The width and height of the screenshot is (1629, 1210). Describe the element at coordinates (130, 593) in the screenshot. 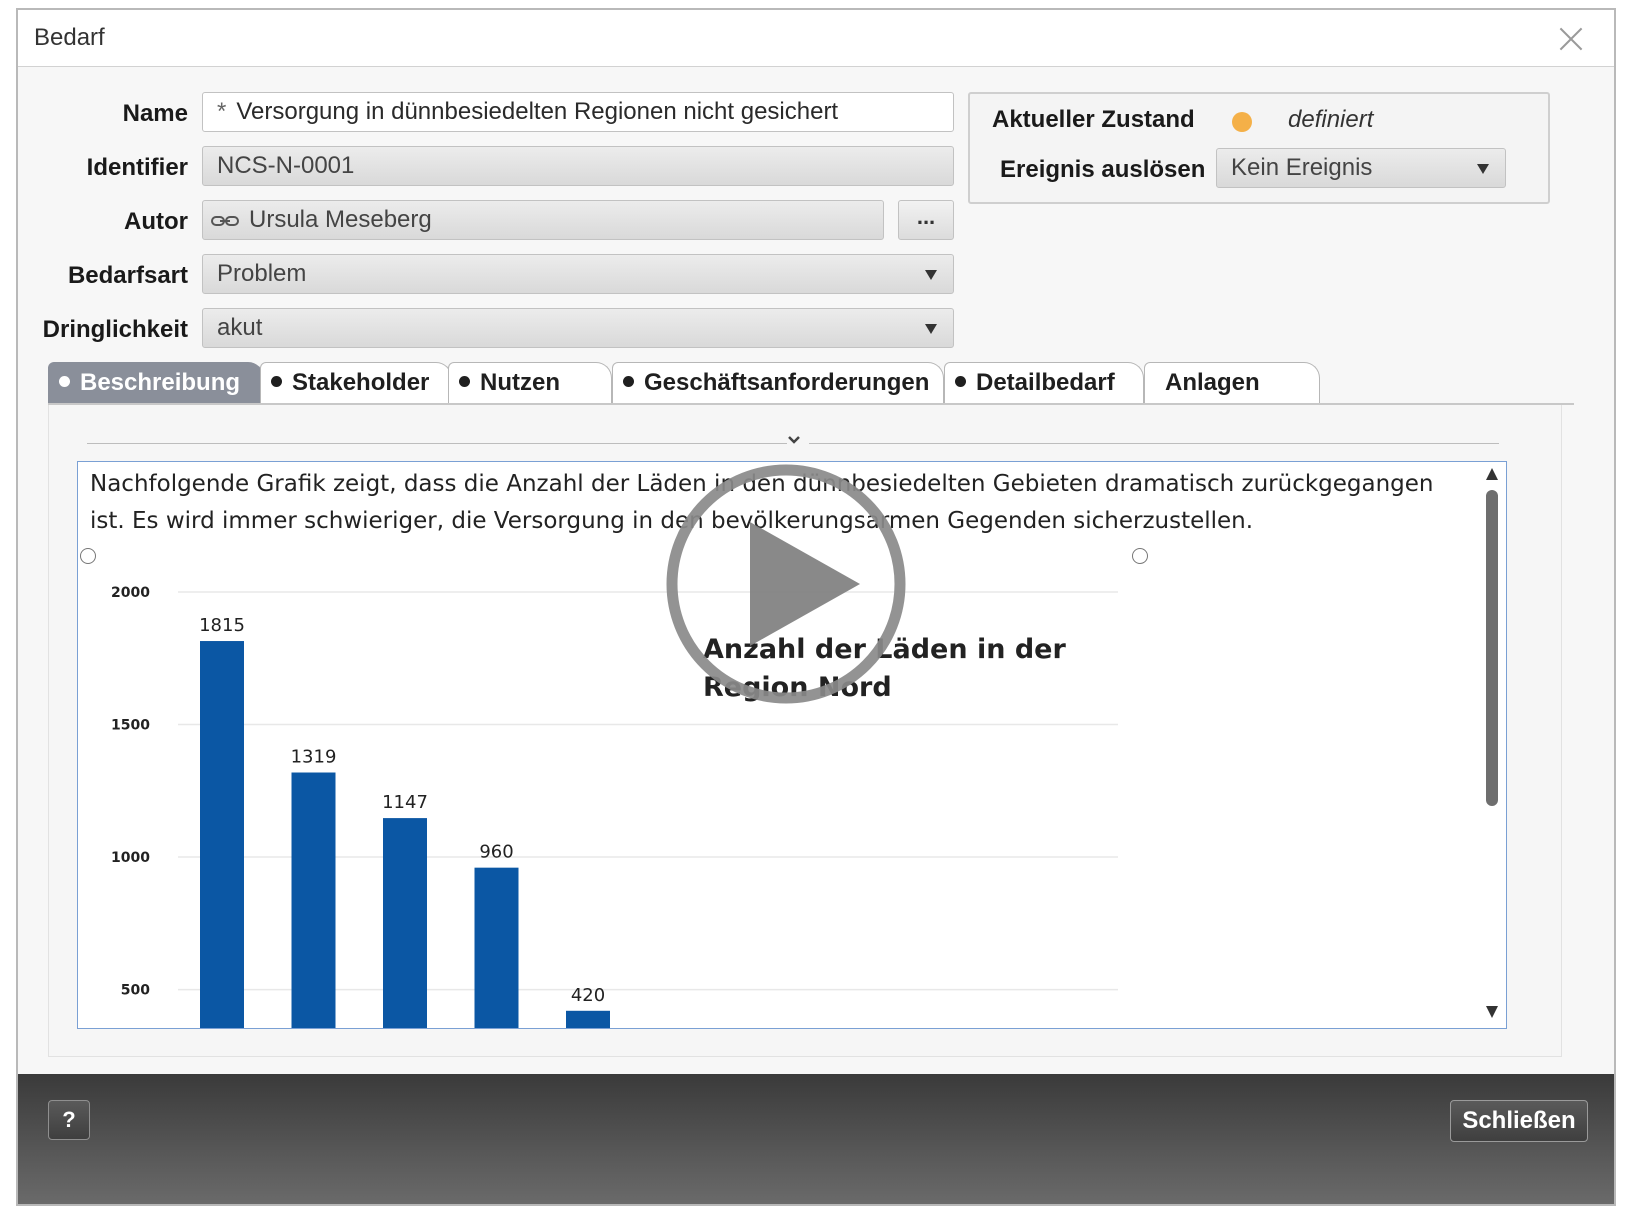

I see `y-tick-label: 2000` at that location.